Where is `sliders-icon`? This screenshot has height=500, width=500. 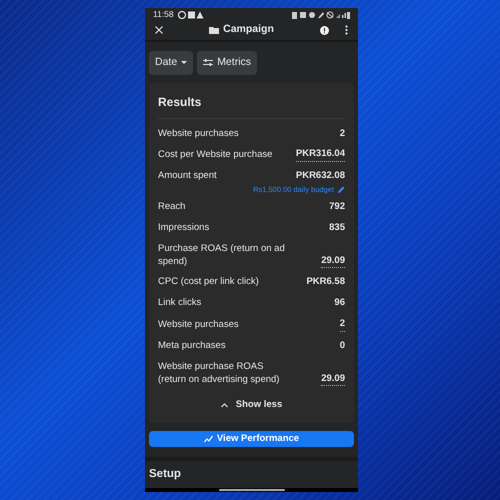
sliders-icon is located at coordinates (208, 62).